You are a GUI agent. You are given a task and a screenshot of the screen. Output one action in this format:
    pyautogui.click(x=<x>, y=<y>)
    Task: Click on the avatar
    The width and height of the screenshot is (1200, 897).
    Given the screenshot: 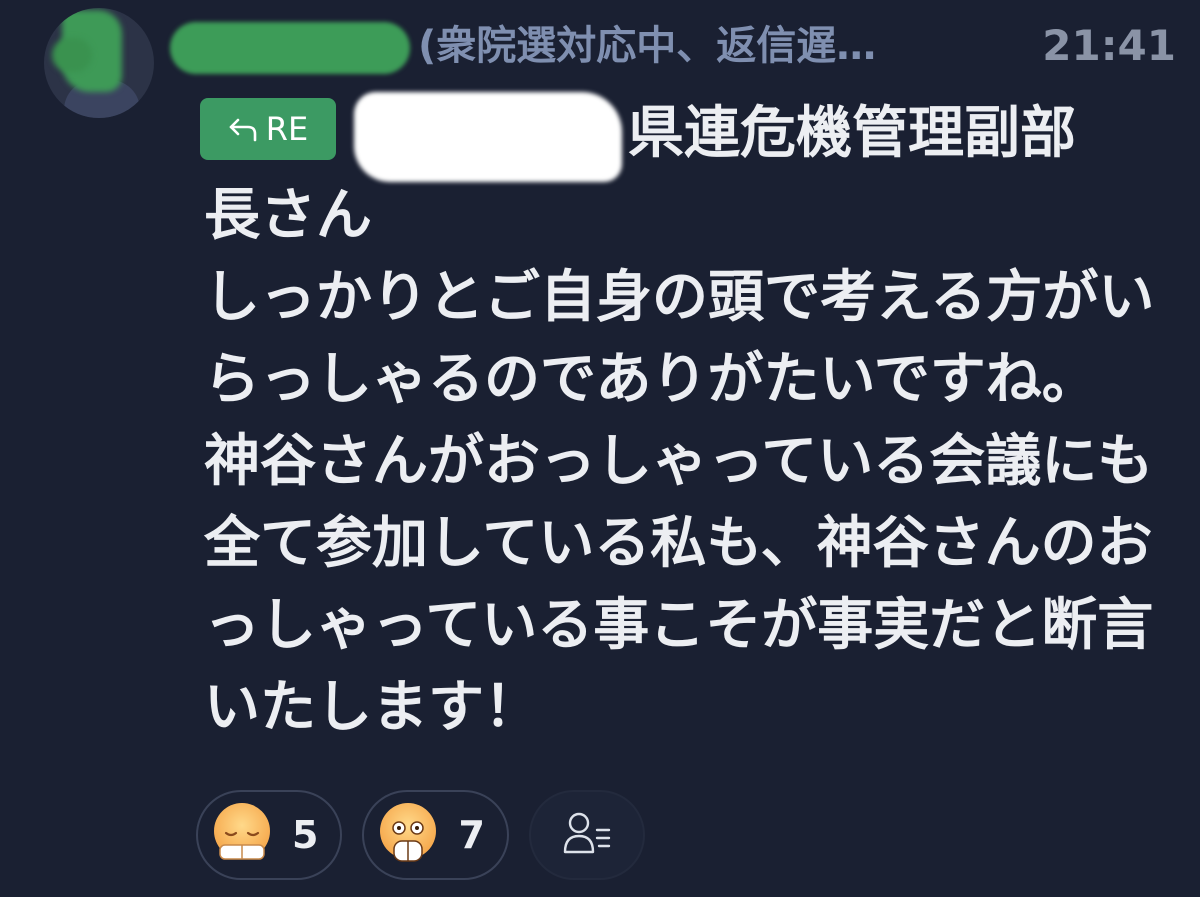 What is the action you would take?
    pyautogui.click(x=99, y=63)
    